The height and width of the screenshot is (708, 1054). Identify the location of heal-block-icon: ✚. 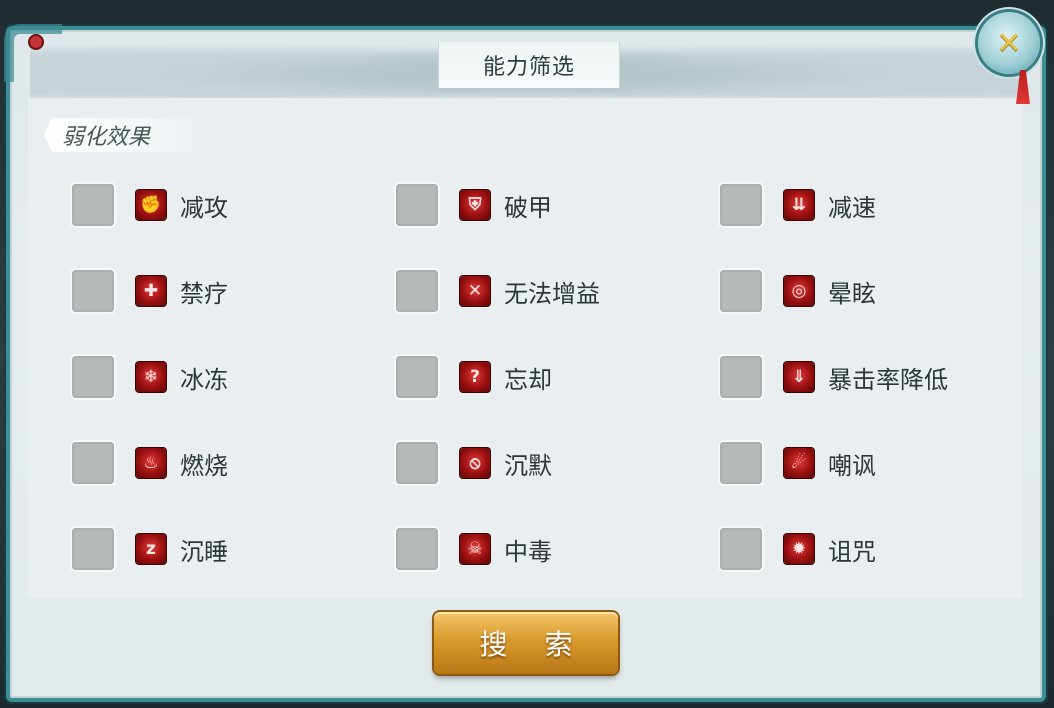
(151, 291).